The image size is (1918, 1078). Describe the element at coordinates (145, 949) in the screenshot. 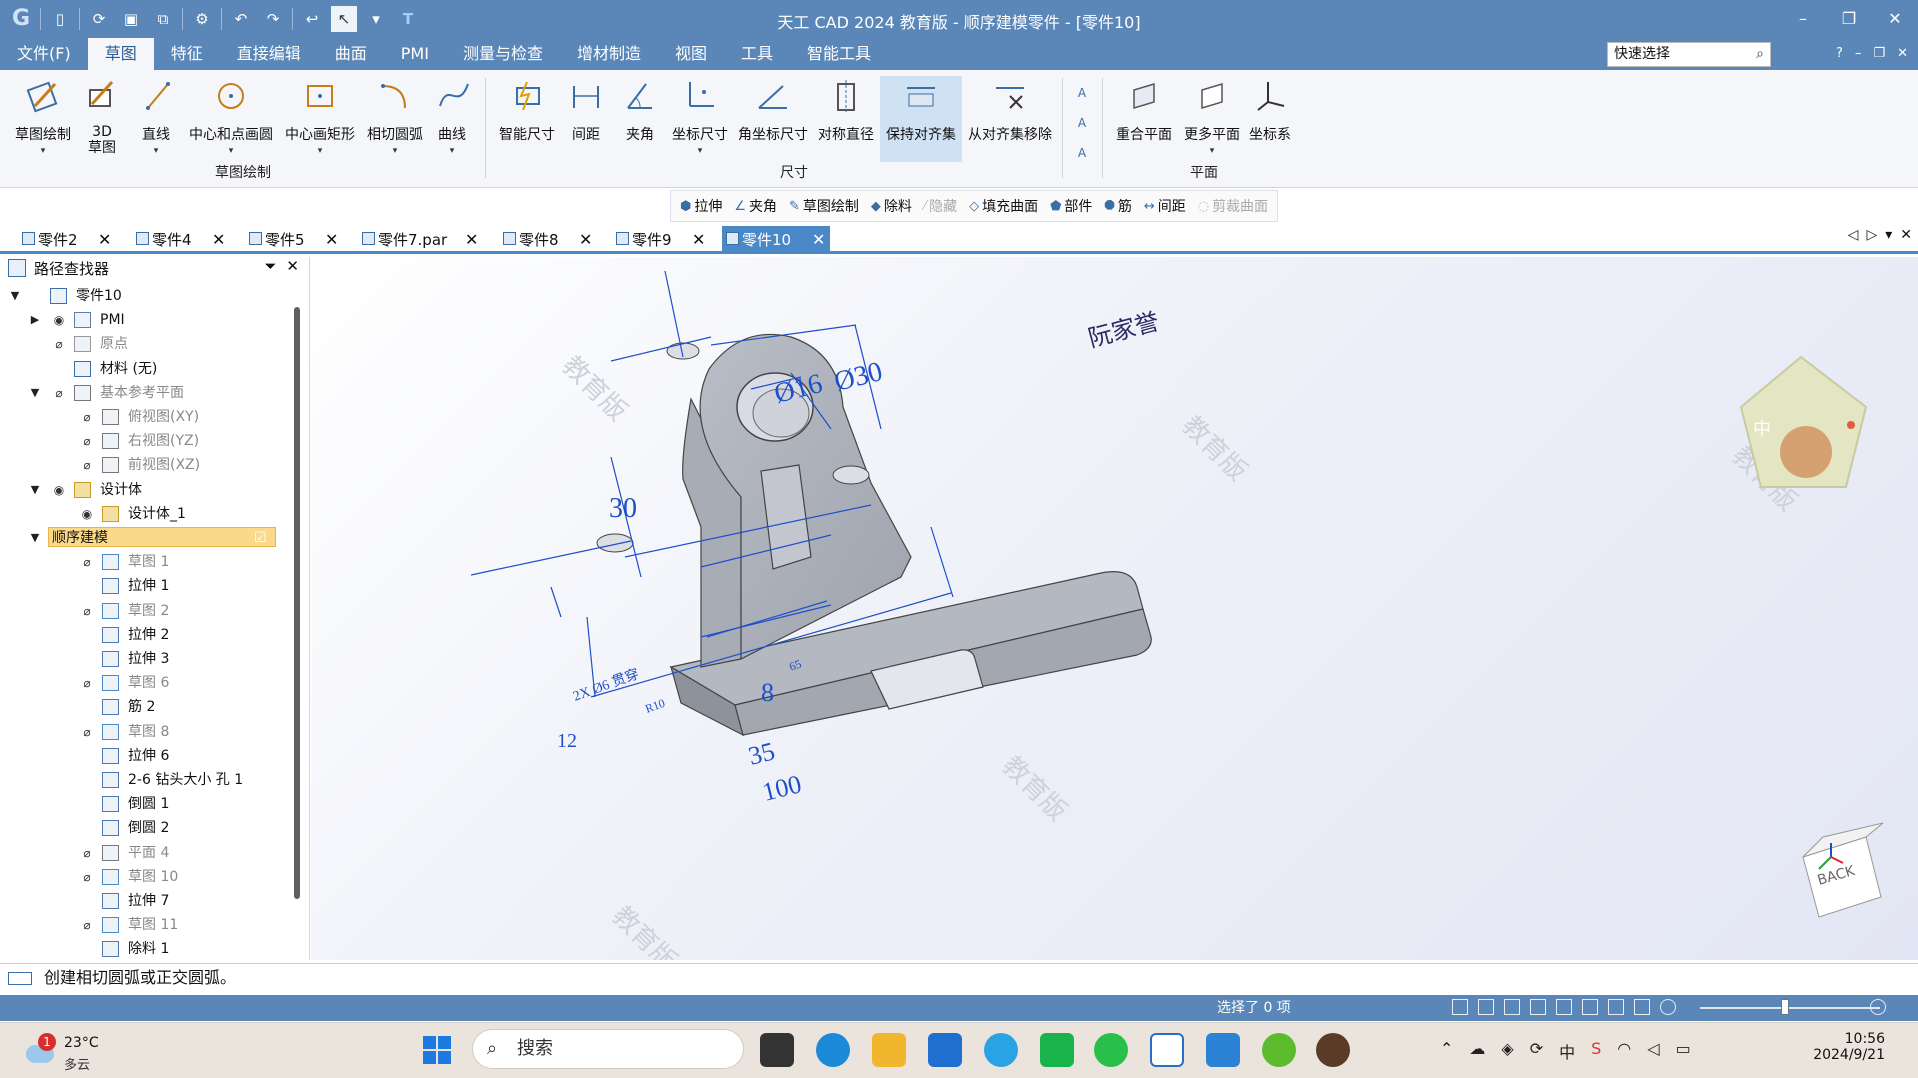

I see `tree-node: 除料 1` at that location.